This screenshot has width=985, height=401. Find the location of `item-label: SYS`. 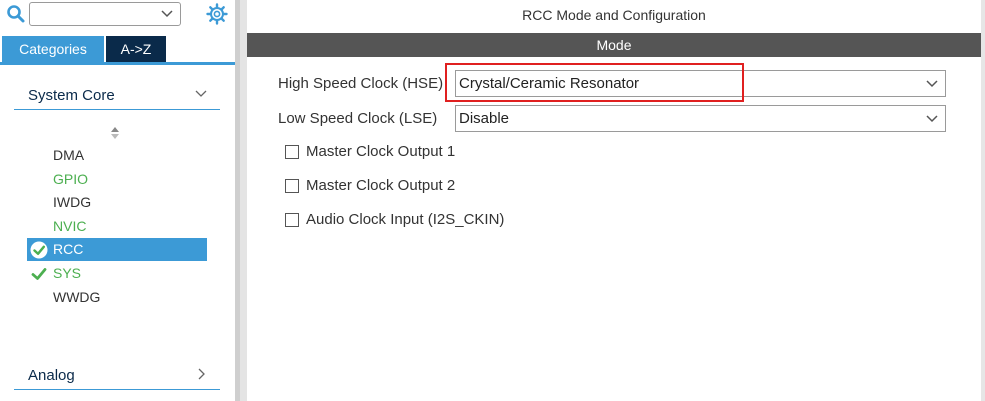

item-label: SYS is located at coordinates (67, 273).